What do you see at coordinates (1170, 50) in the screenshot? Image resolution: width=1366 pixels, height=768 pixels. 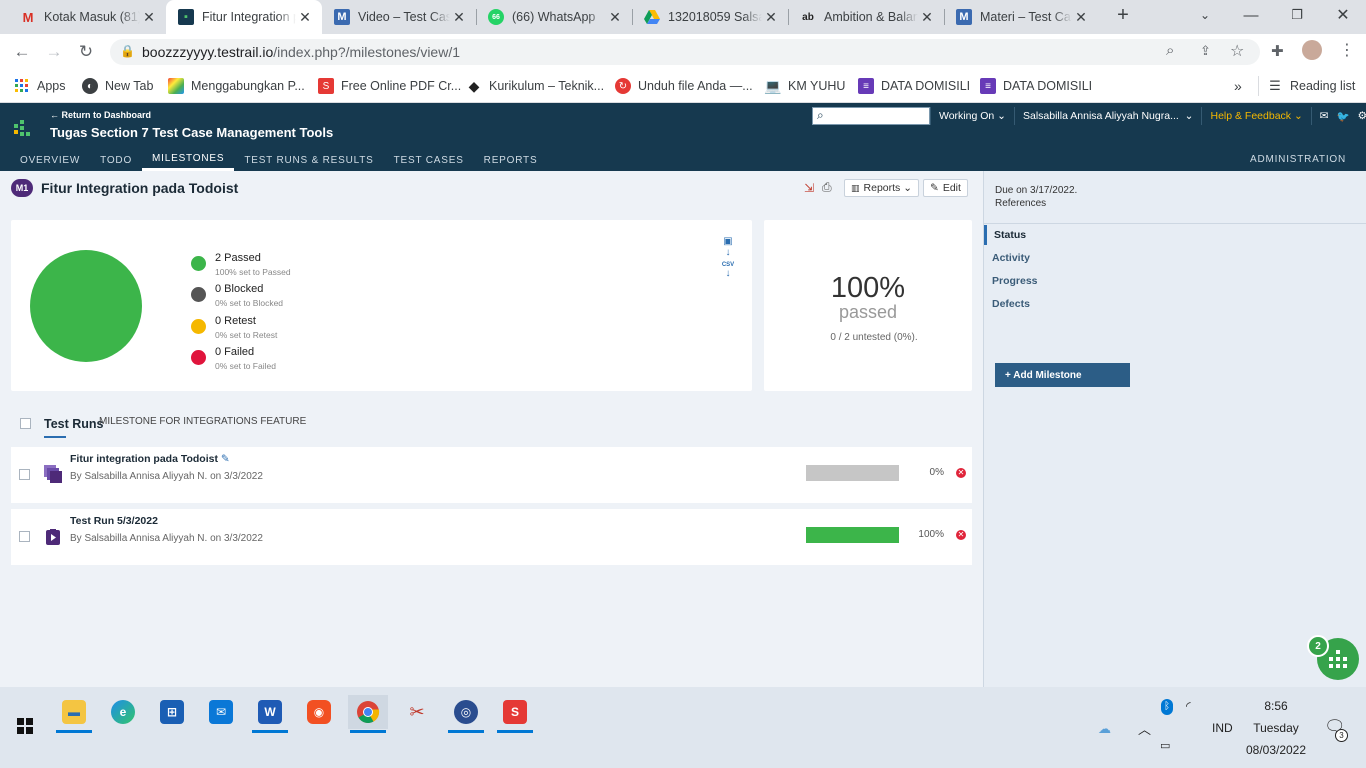 I see `zoom-icon: ⌕` at bounding box center [1170, 50].